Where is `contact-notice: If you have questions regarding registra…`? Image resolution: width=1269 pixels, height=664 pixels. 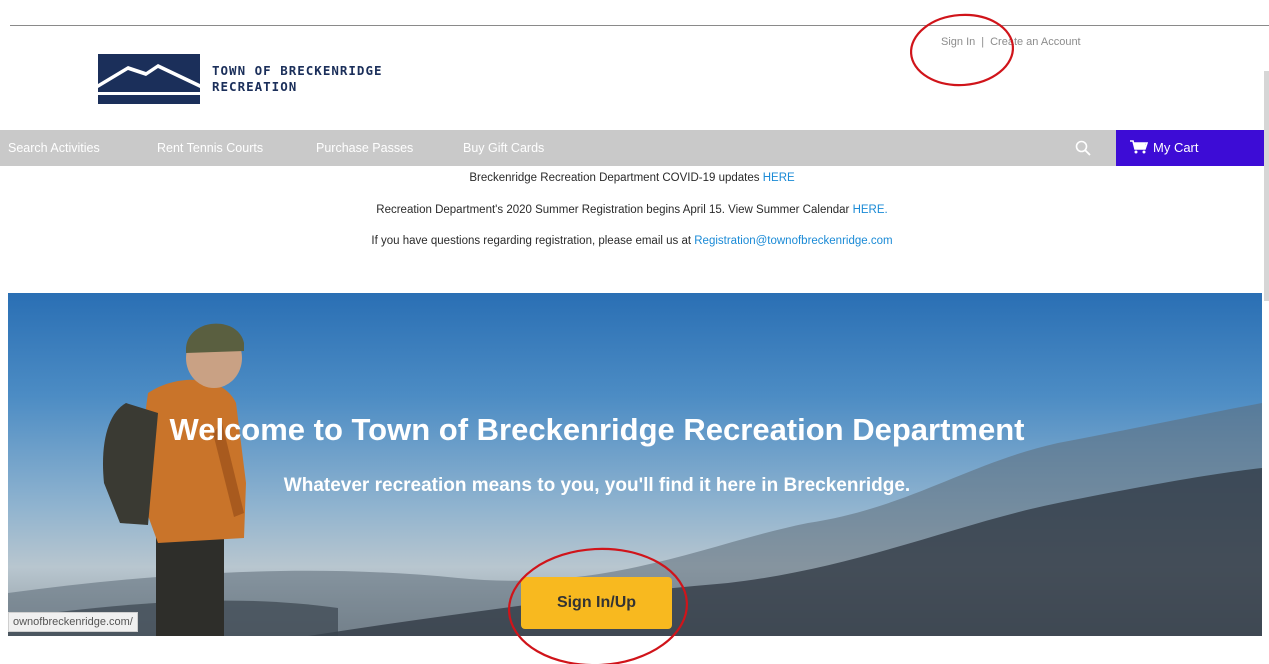 contact-notice: If you have questions regarding registra… is located at coordinates (632, 241).